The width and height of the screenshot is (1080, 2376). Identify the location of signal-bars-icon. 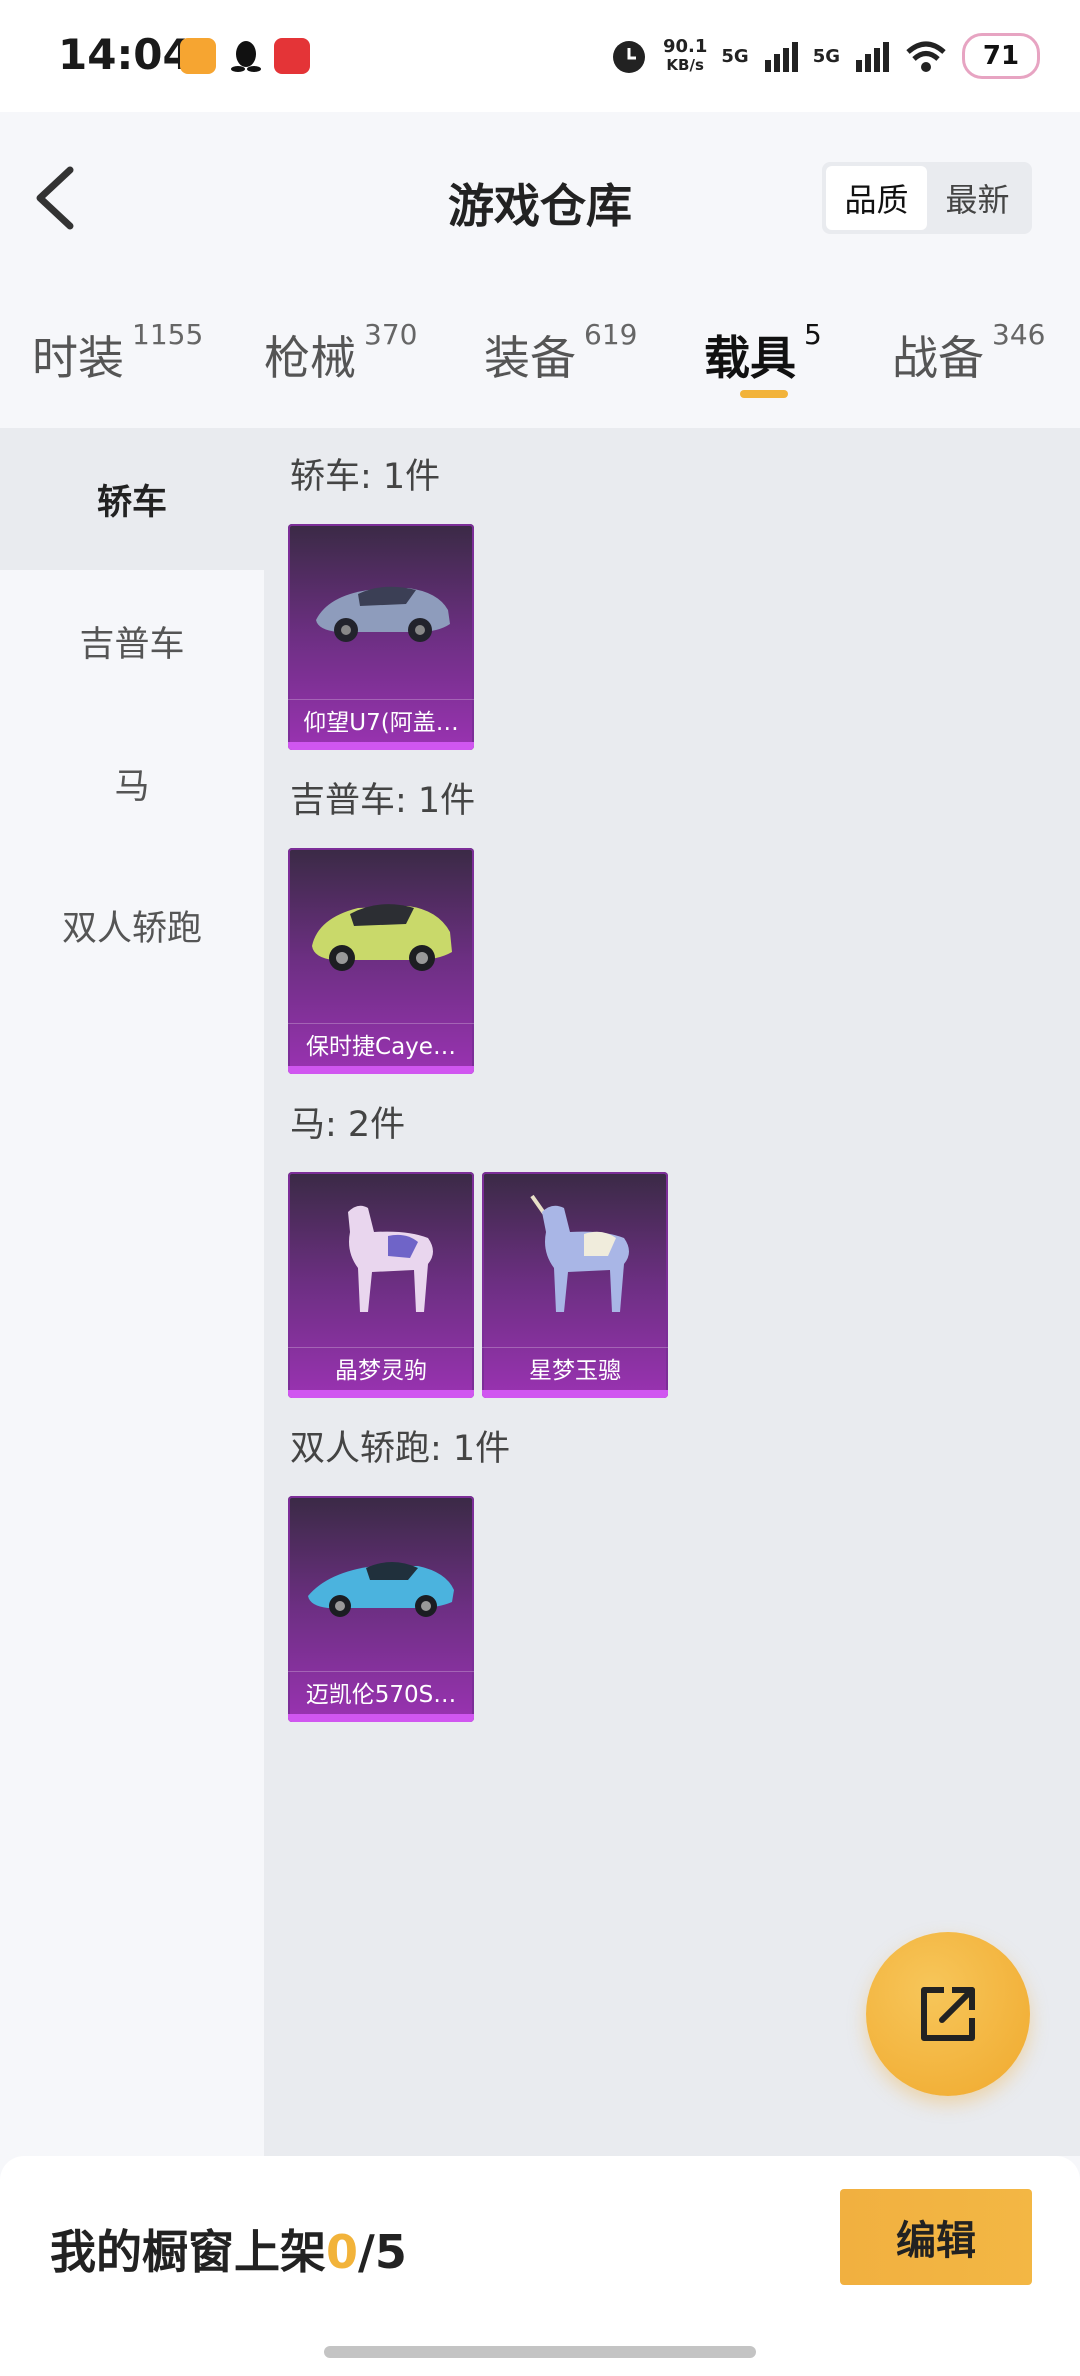
(781, 57).